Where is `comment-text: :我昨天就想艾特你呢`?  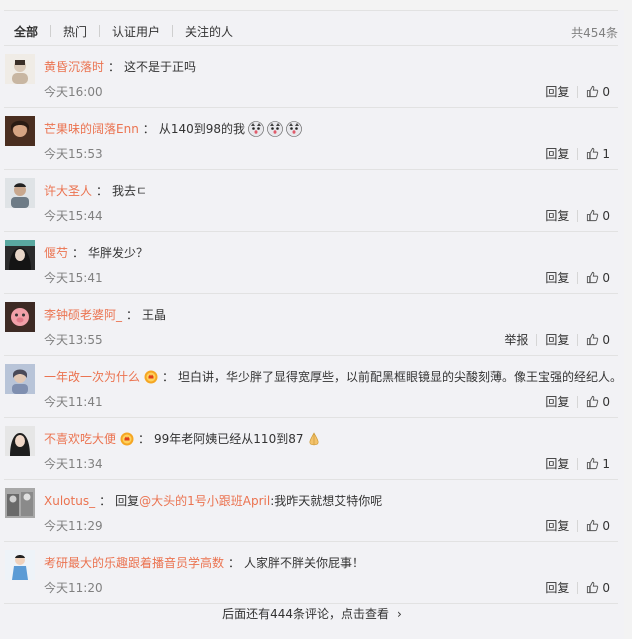
comment-text: :我昨天就想艾特你呢 is located at coordinates (326, 501).